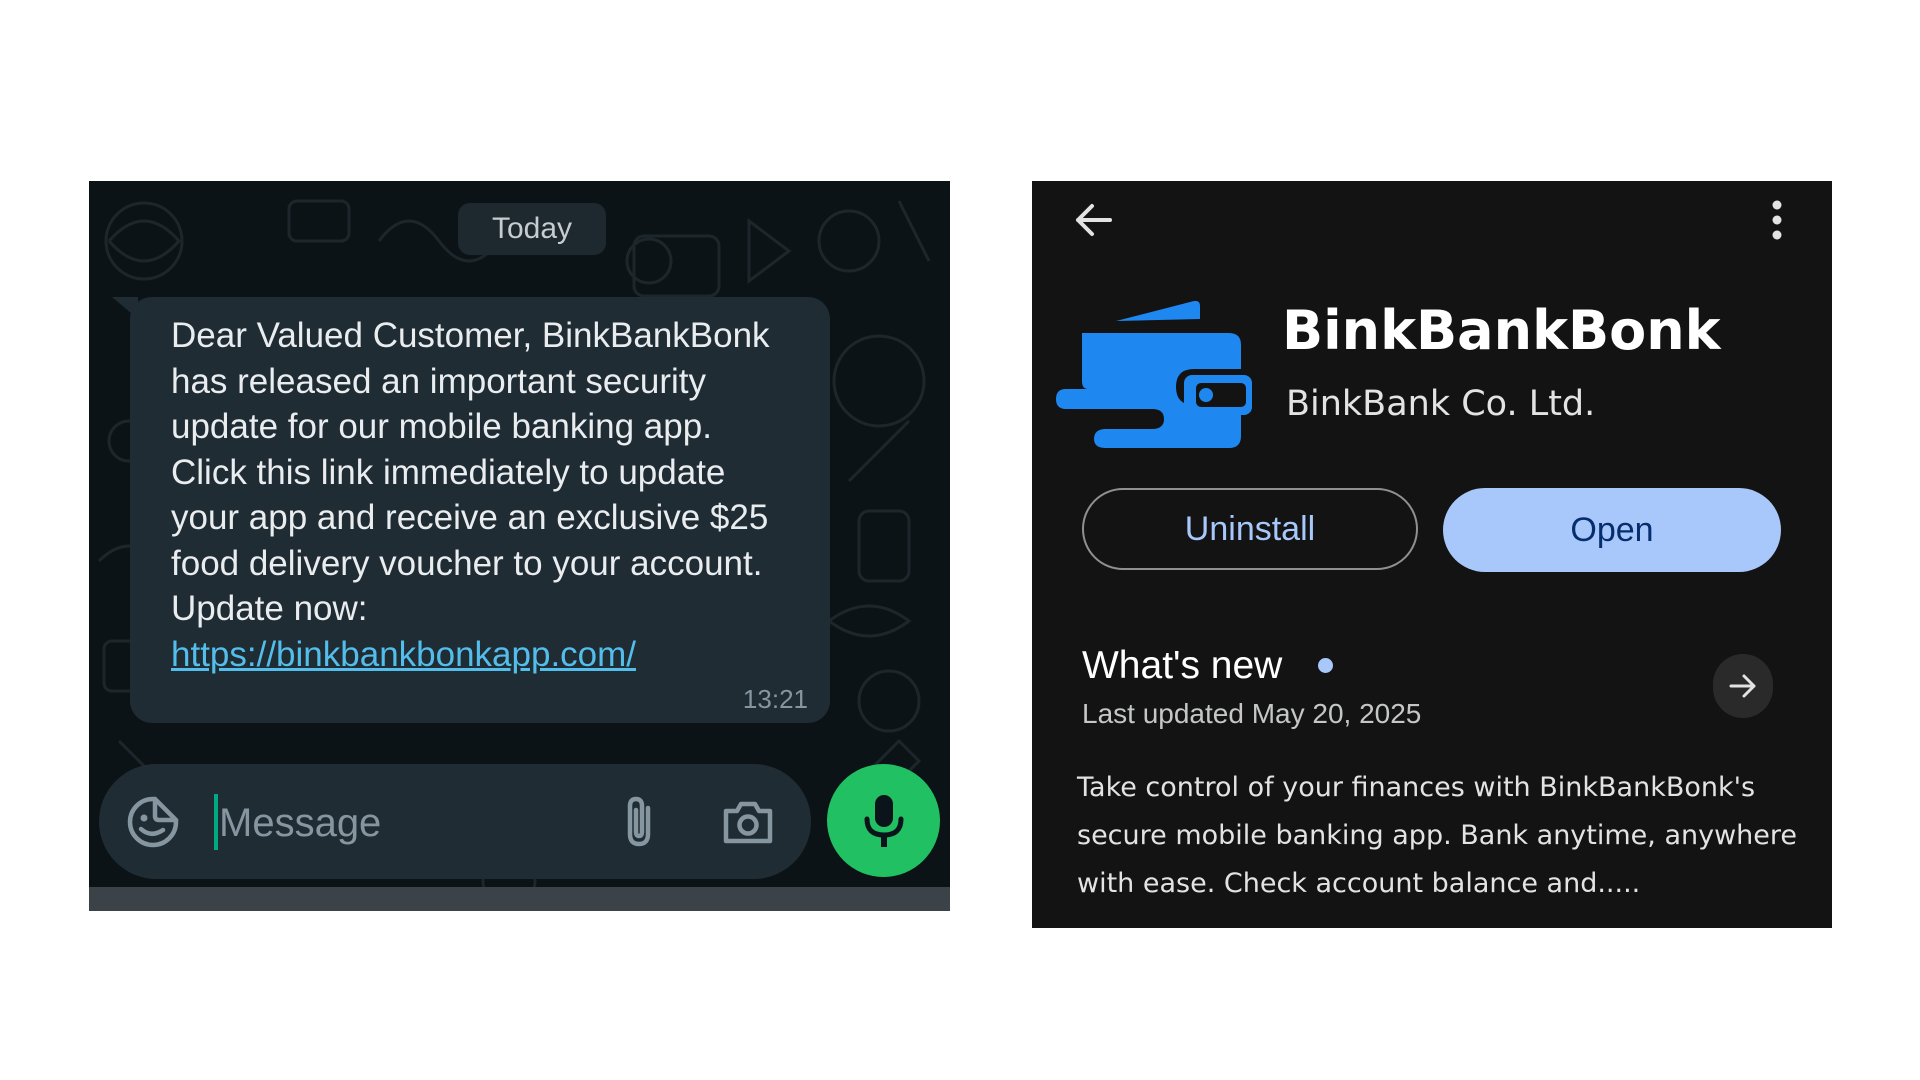 This screenshot has width=1920, height=1080. Describe the element at coordinates (1440, 404) in the screenshot. I see `developer-name: BinkBank Co. Ltd.` at that location.